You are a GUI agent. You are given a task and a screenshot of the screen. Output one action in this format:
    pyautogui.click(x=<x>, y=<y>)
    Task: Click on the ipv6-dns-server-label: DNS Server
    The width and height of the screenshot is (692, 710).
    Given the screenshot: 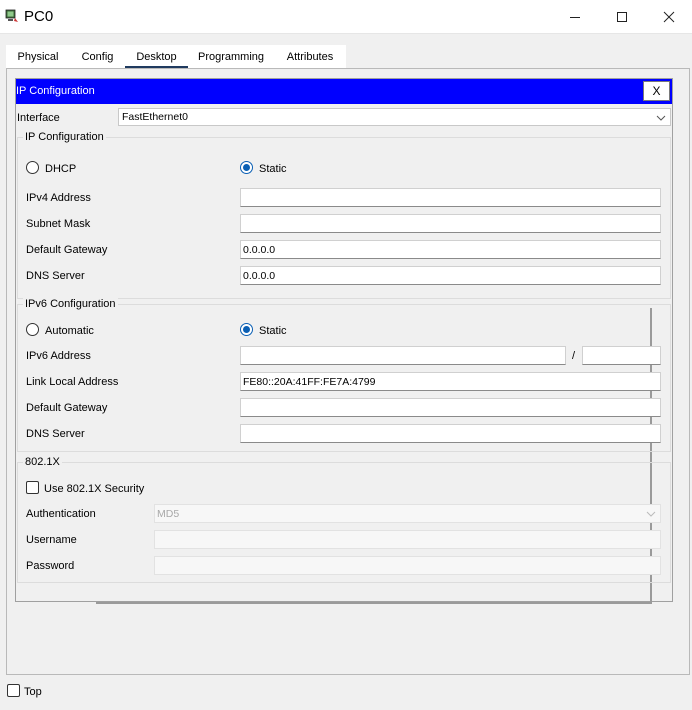 What is the action you would take?
    pyautogui.click(x=55, y=434)
    